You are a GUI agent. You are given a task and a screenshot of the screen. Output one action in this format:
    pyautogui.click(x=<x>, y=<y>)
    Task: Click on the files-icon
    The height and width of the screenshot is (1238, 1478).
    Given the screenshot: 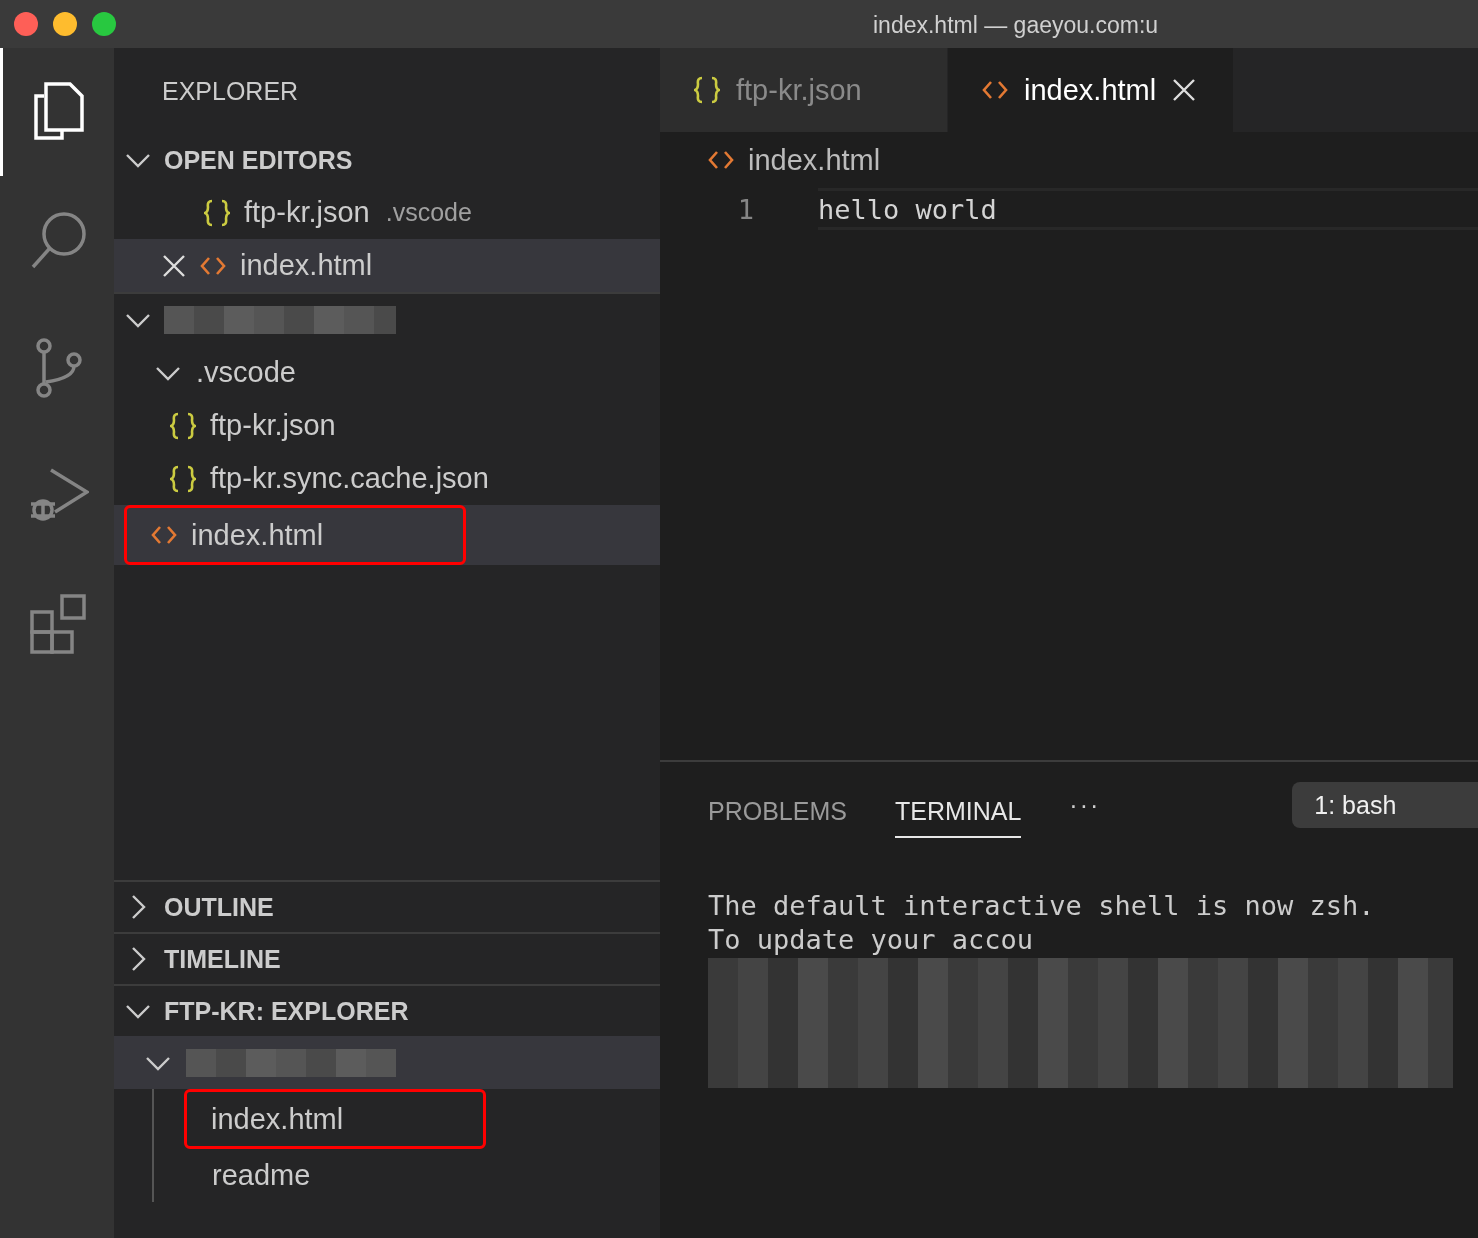 What is the action you would take?
    pyautogui.click(x=58, y=112)
    